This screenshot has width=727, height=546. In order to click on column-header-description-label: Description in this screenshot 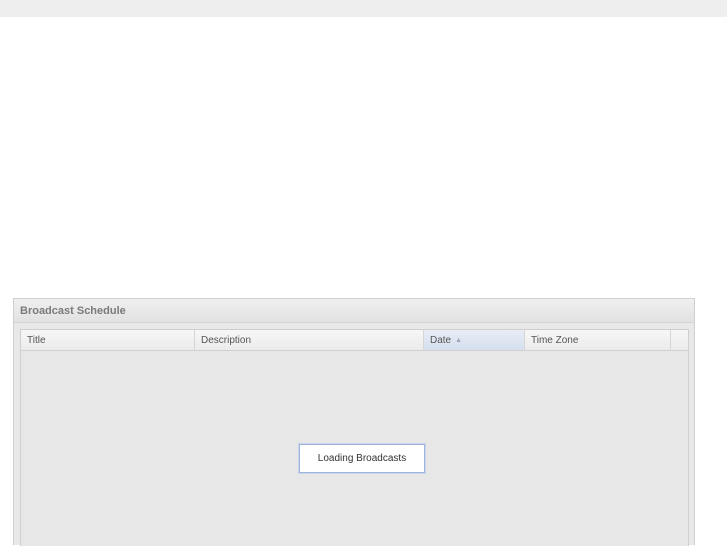, I will do `click(226, 340)`.